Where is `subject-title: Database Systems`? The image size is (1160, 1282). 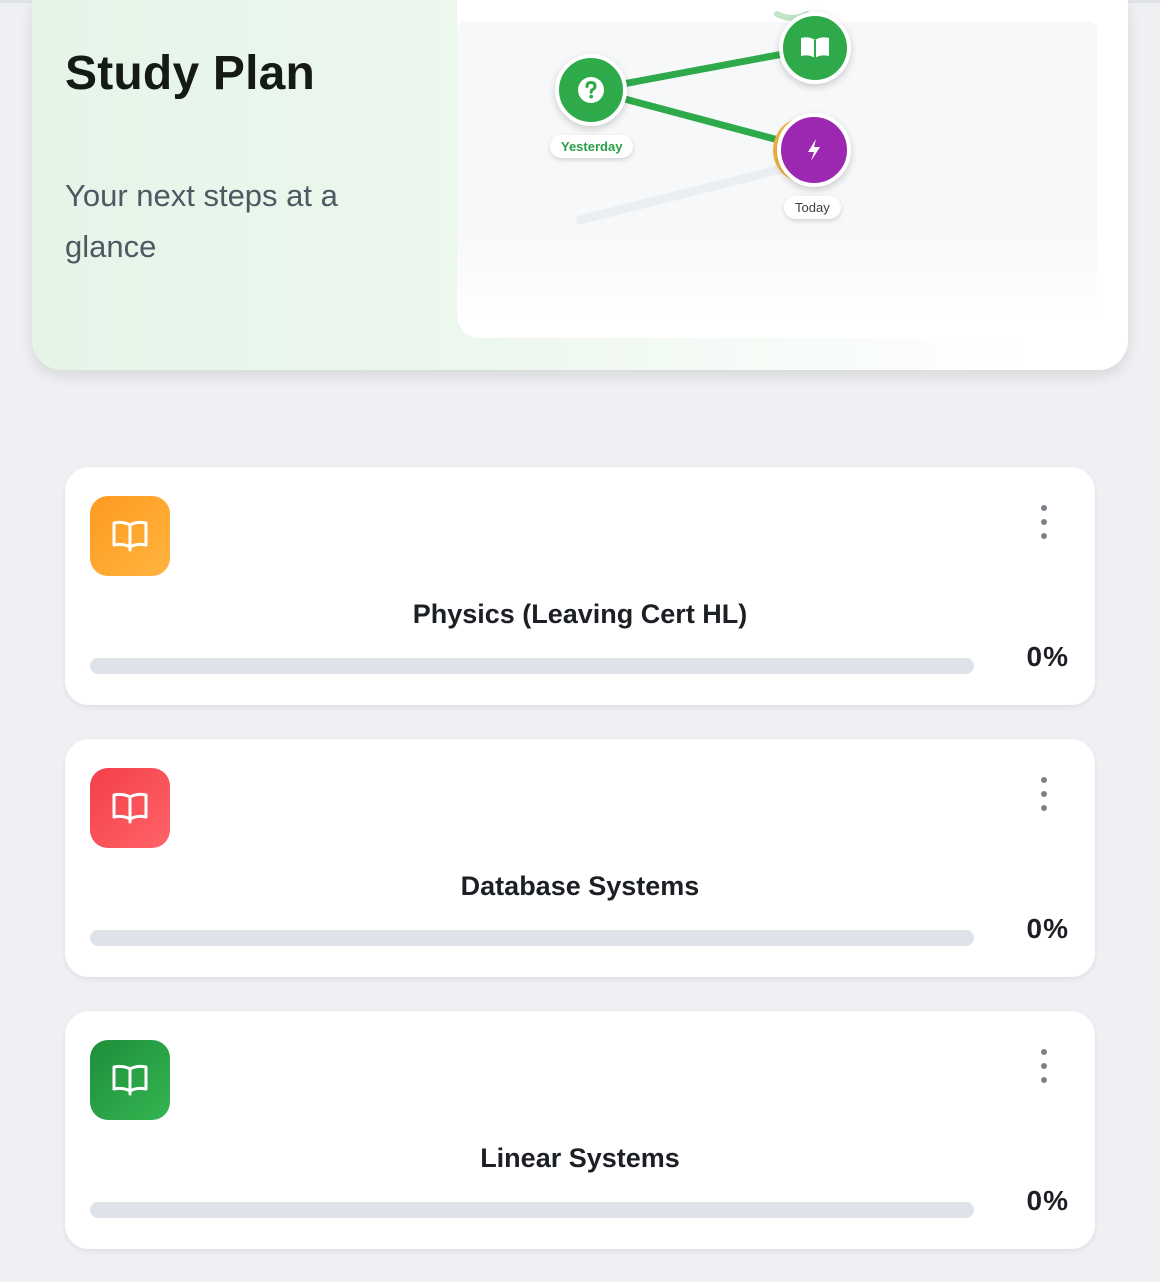 subject-title: Database Systems is located at coordinates (580, 886).